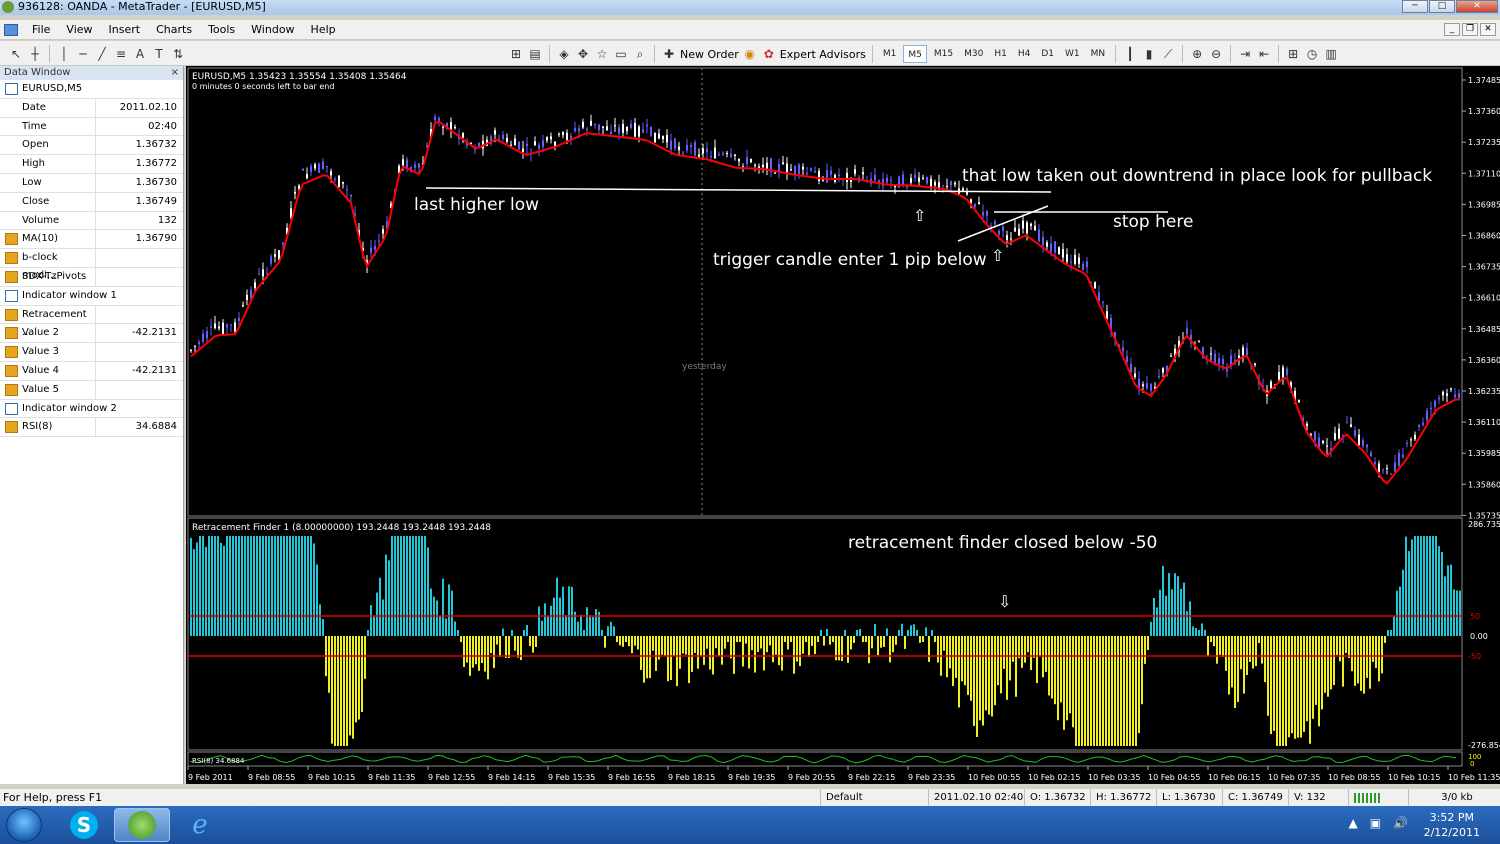 The width and height of the screenshot is (1500, 844). What do you see at coordinates (1149, 54) in the screenshot?
I see `candlestick-icon: ▮` at bounding box center [1149, 54].